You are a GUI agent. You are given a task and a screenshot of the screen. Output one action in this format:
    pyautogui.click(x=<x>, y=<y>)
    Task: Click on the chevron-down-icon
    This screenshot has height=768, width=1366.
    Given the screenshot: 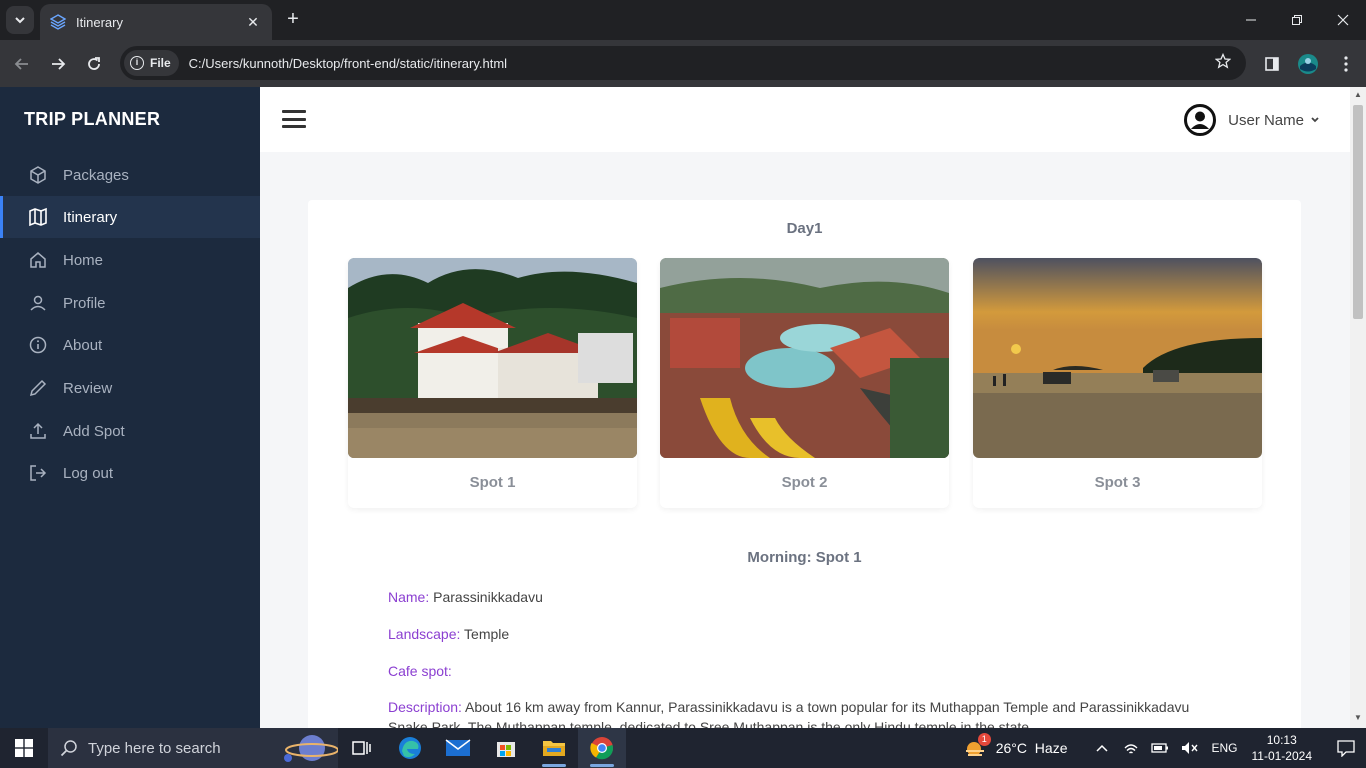 What is the action you would take?
    pyautogui.click(x=1315, y=120)
    